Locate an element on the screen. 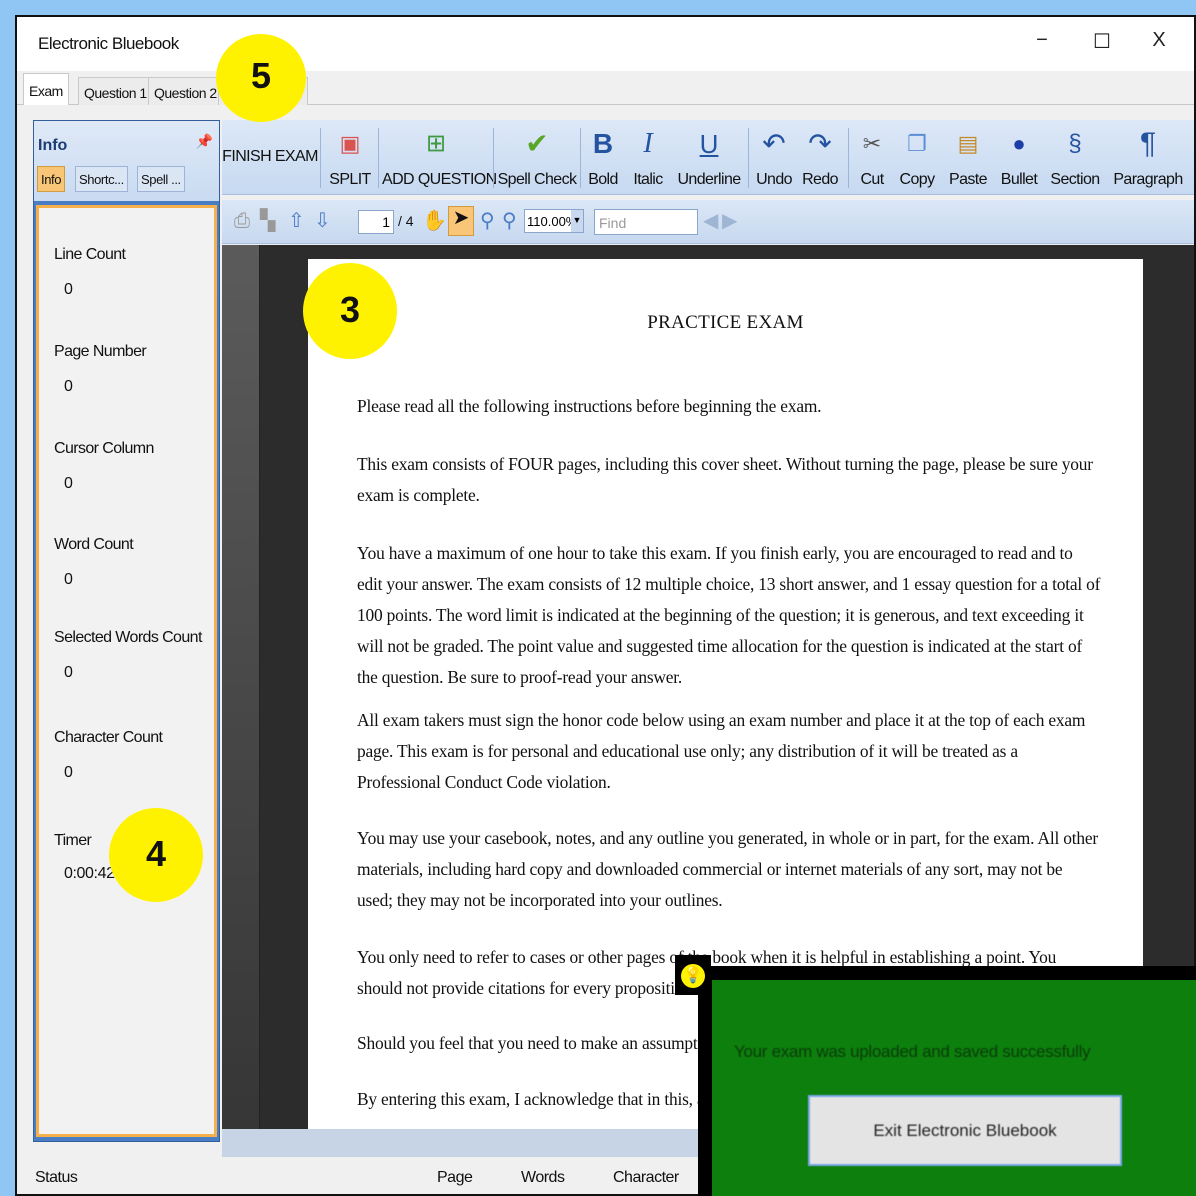 The height and width of the screenshot is (1196, 1196). previous-page-icon: ⇧ is located at coordinates (296, 221).